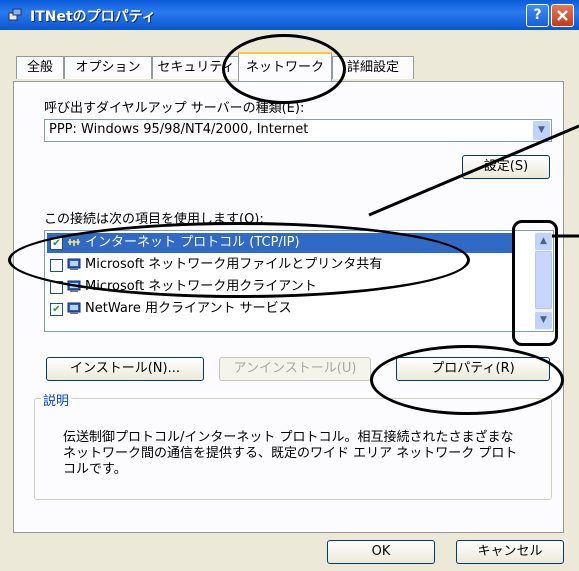 This screenshot has width=579, height=571. I want to click on ok-button: OK, so click(381, 552).